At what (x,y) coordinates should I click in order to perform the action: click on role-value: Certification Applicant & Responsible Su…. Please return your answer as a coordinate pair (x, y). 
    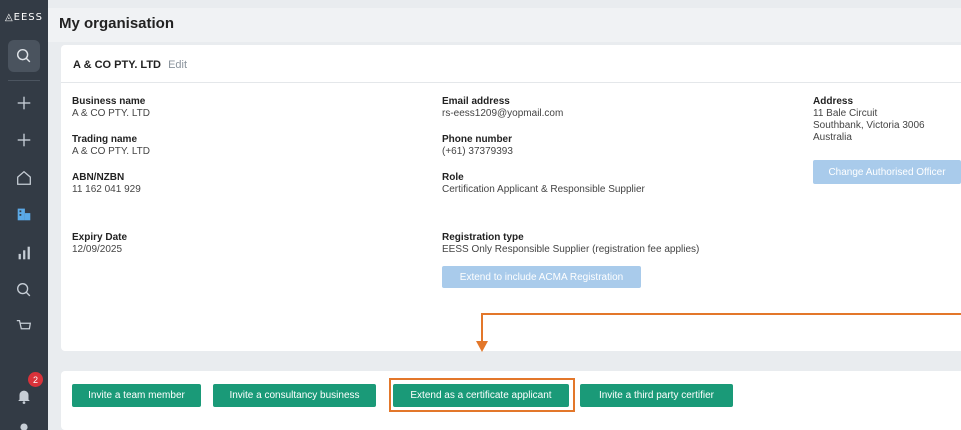
    Looking at the image, I should click on (543, 189).